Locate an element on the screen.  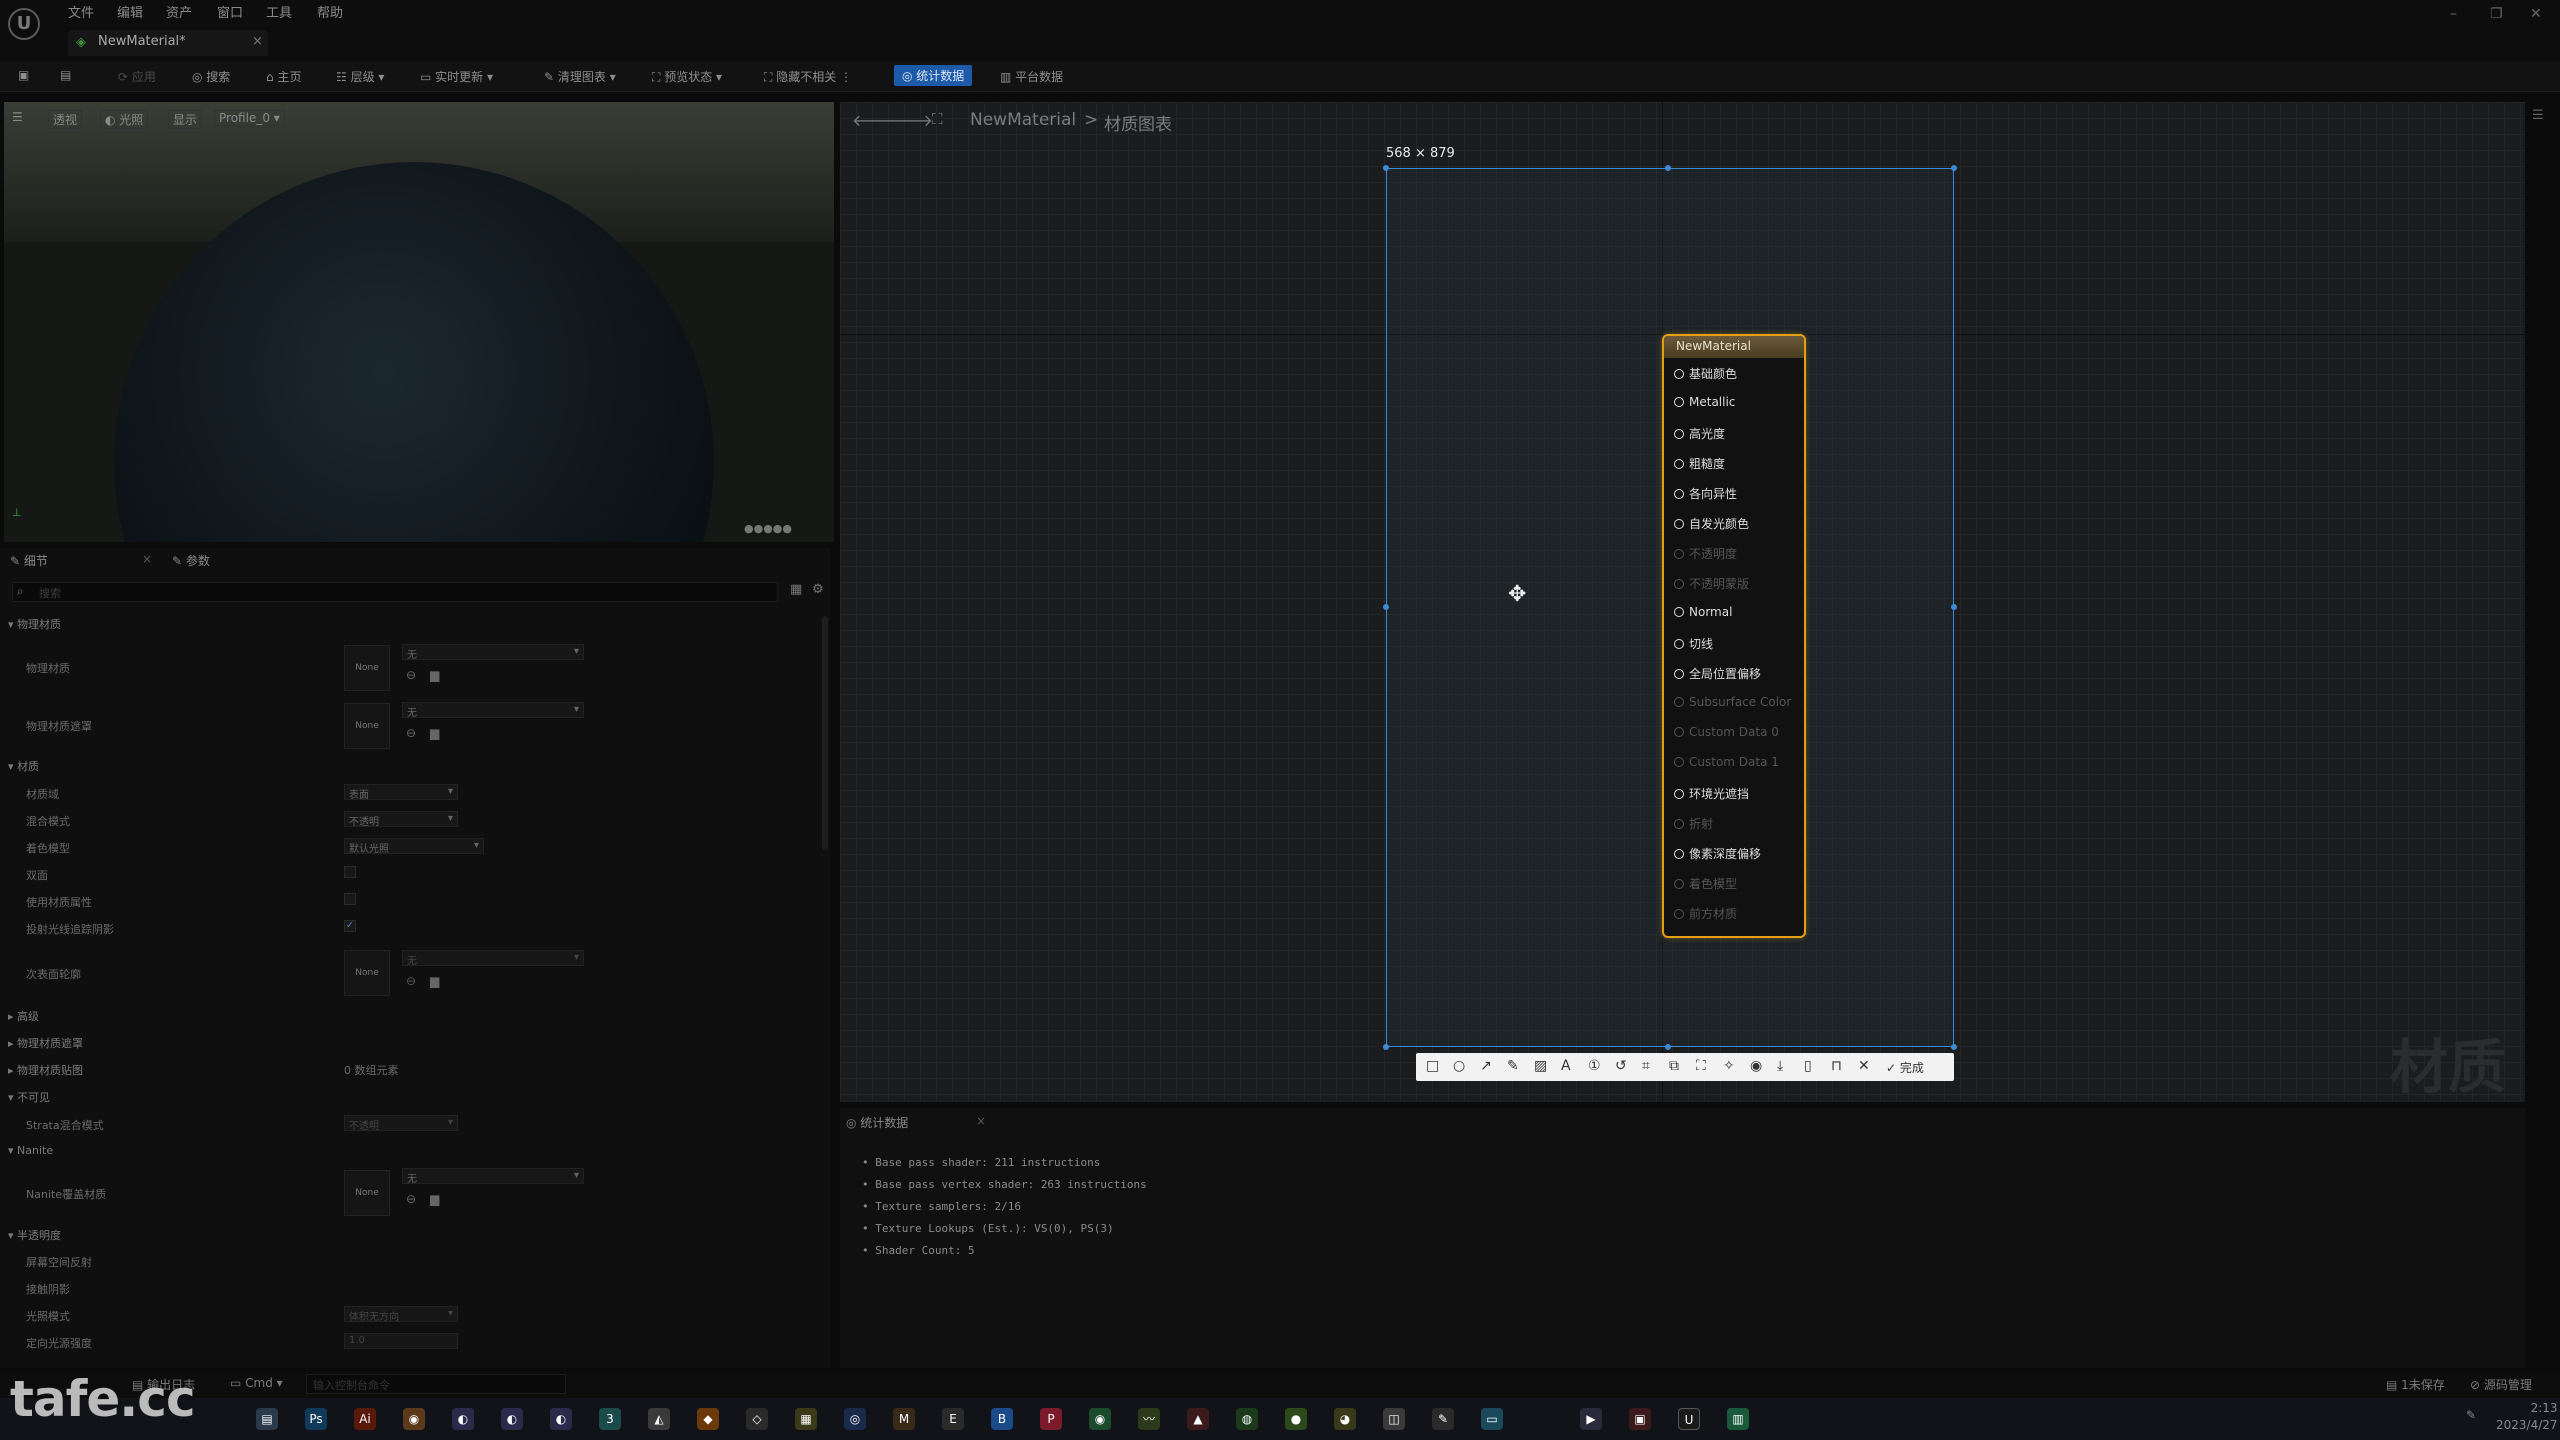
section-invisible: ▾ 不可见 is located at coordinates (29, 1097).